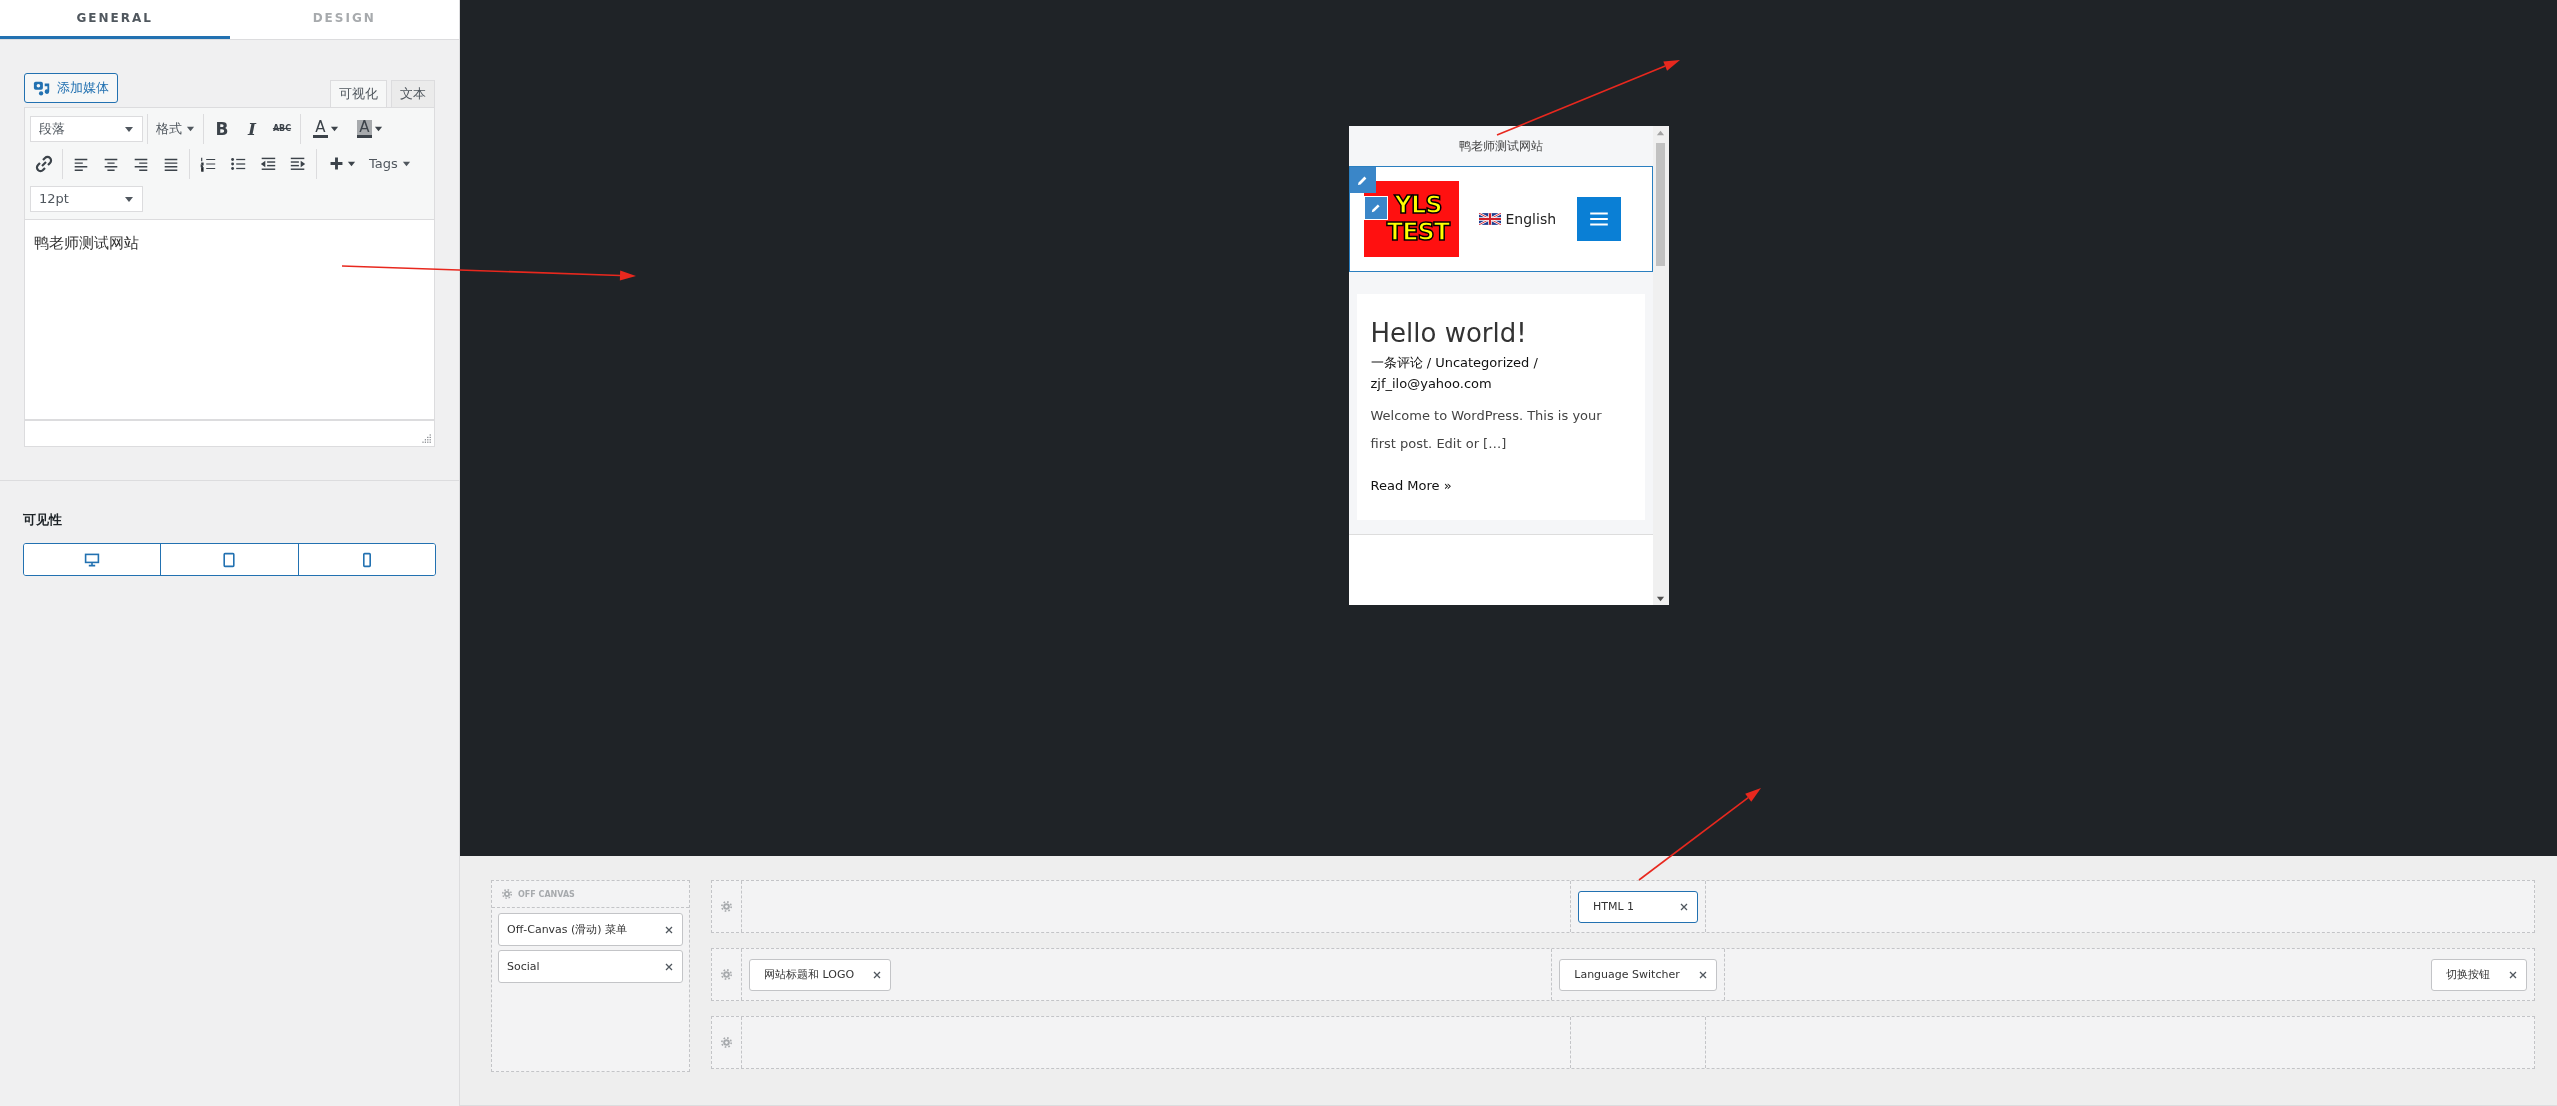 The width and height of the screenshot is (2557, 1106). I want to click on menu-button: 格式, so click(175, 128).